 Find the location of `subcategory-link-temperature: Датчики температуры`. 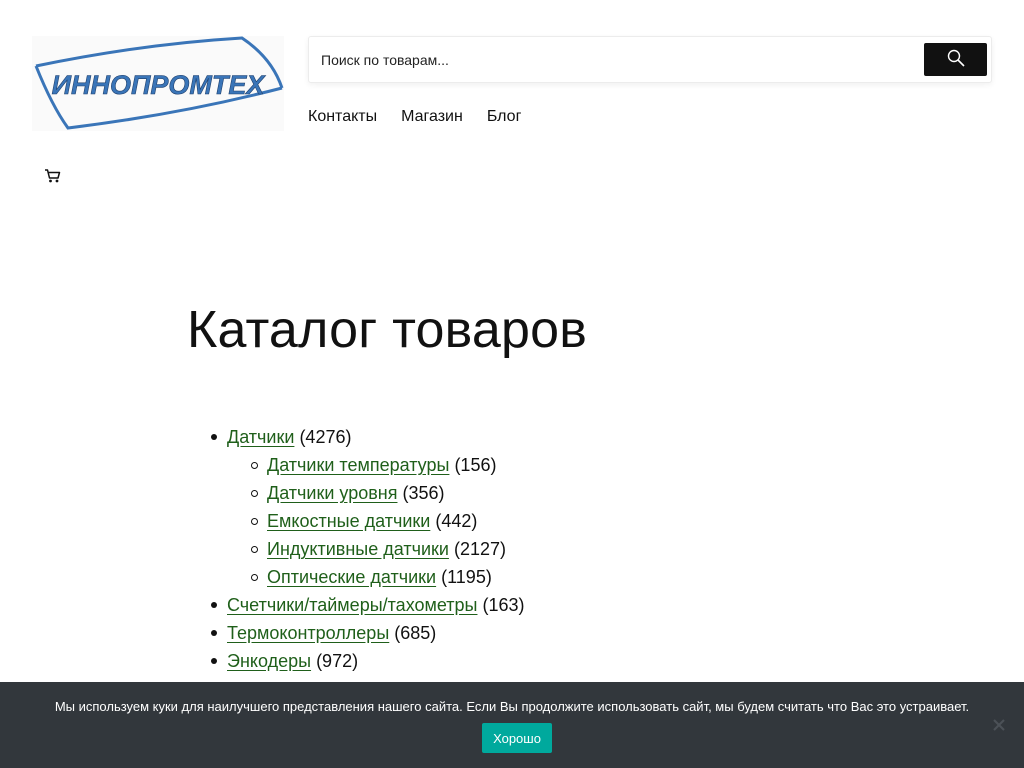

subcategory-link-temperature: Датчики температуры is located at coordinates (358, 465).